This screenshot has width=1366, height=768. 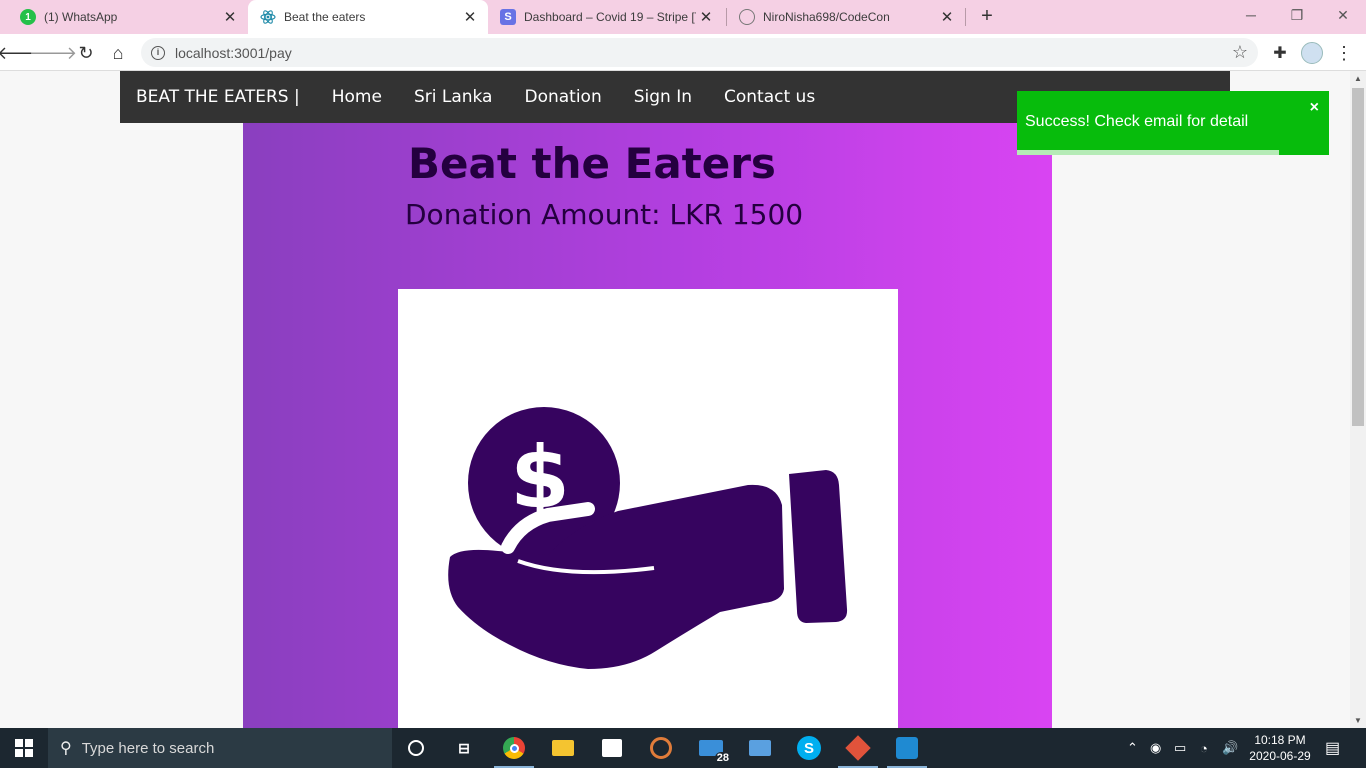 I want to click on success-toast: Success! Check email for detail ×, so click(x=1173, y=123).